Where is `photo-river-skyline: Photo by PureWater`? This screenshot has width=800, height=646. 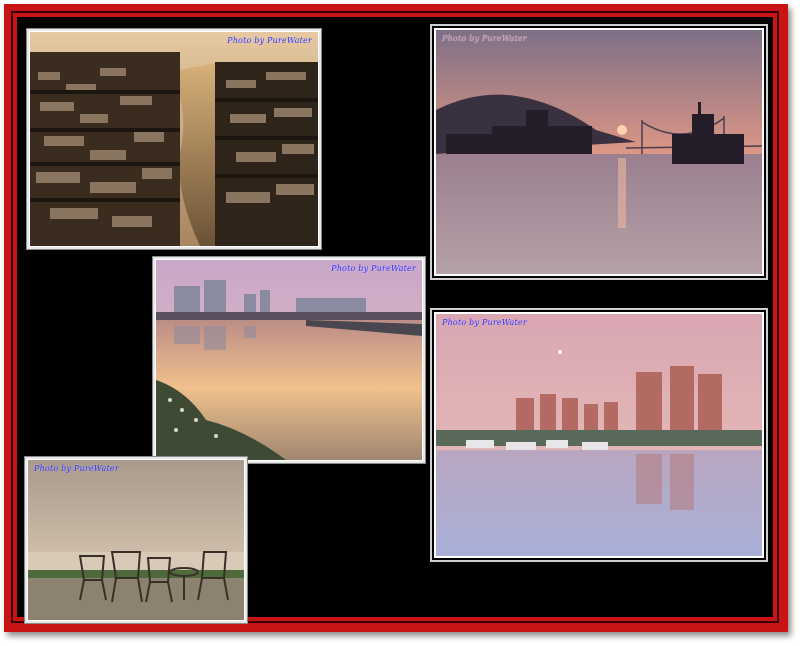 photo-river-skyline: Photo by PureWater is located at coordinates (289, 360).